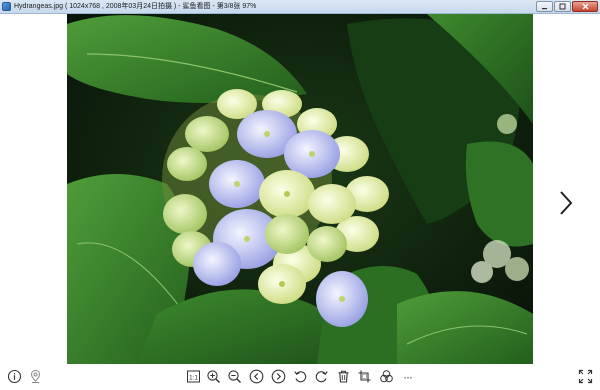  What do you see at coordinates (544, 9) in the screenshot?
I see `minimize-icon` at bounding box center [544, 9].